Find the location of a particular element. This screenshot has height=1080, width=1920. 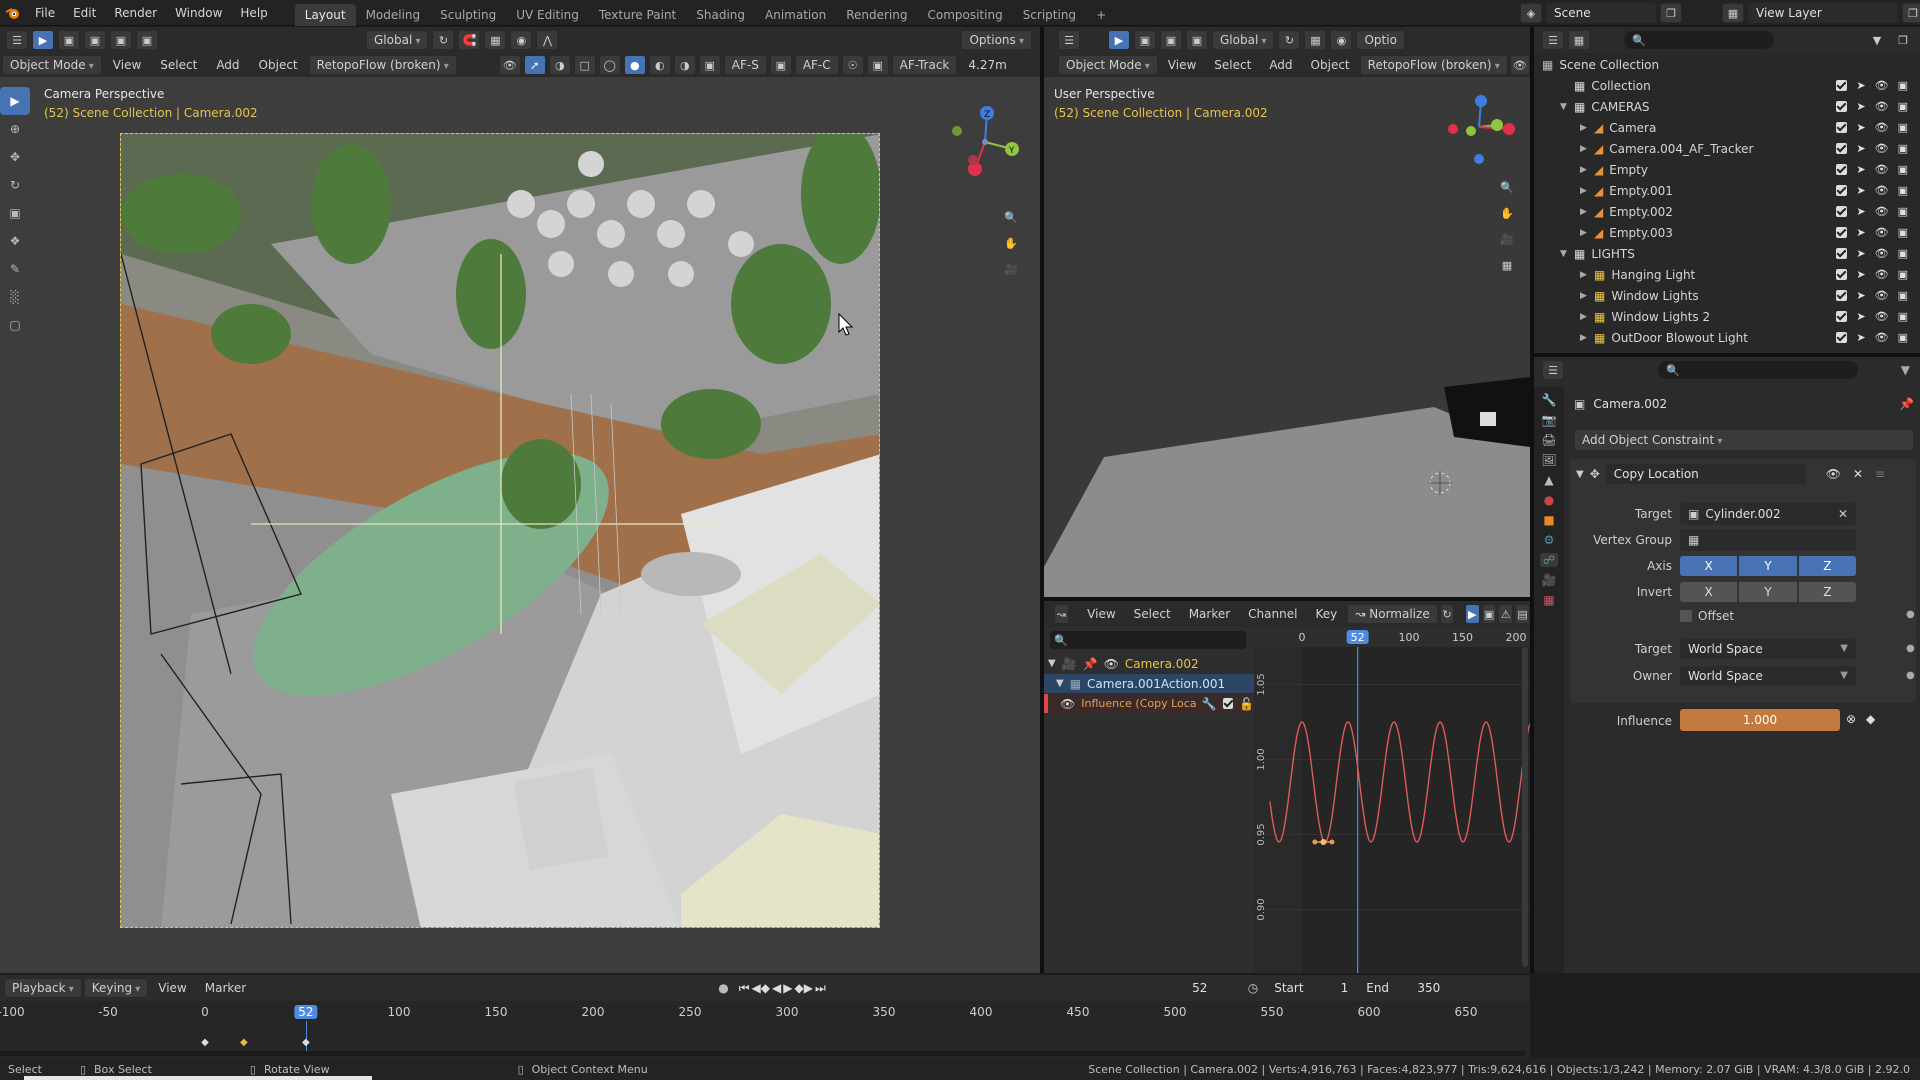

camera-view-icon-right: 🎥 is located at coordinates (1507, 239).